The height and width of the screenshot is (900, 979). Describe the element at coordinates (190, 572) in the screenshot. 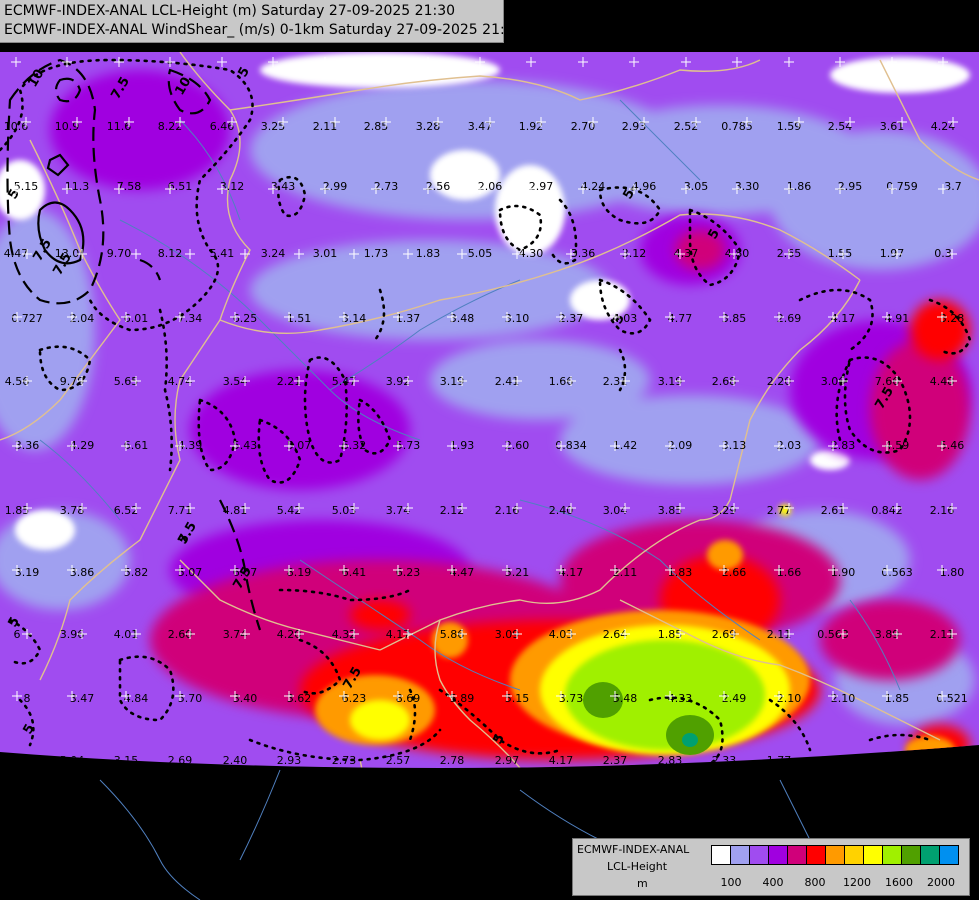

I see `grid-value: 5.07` at that location.